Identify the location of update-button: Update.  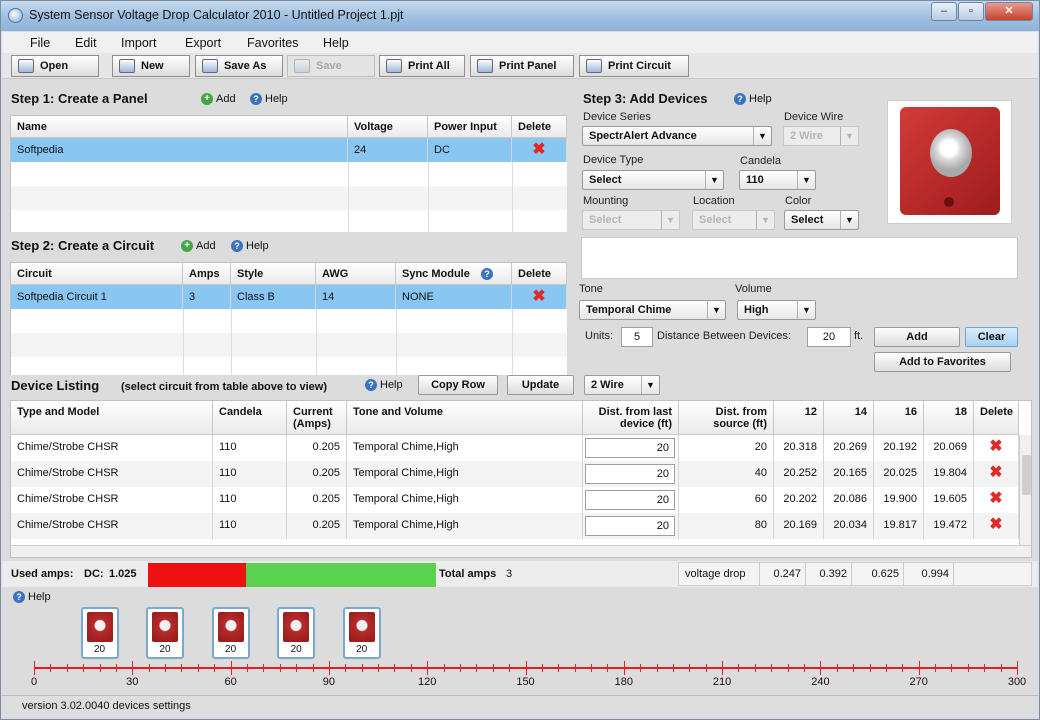
(540, 385).